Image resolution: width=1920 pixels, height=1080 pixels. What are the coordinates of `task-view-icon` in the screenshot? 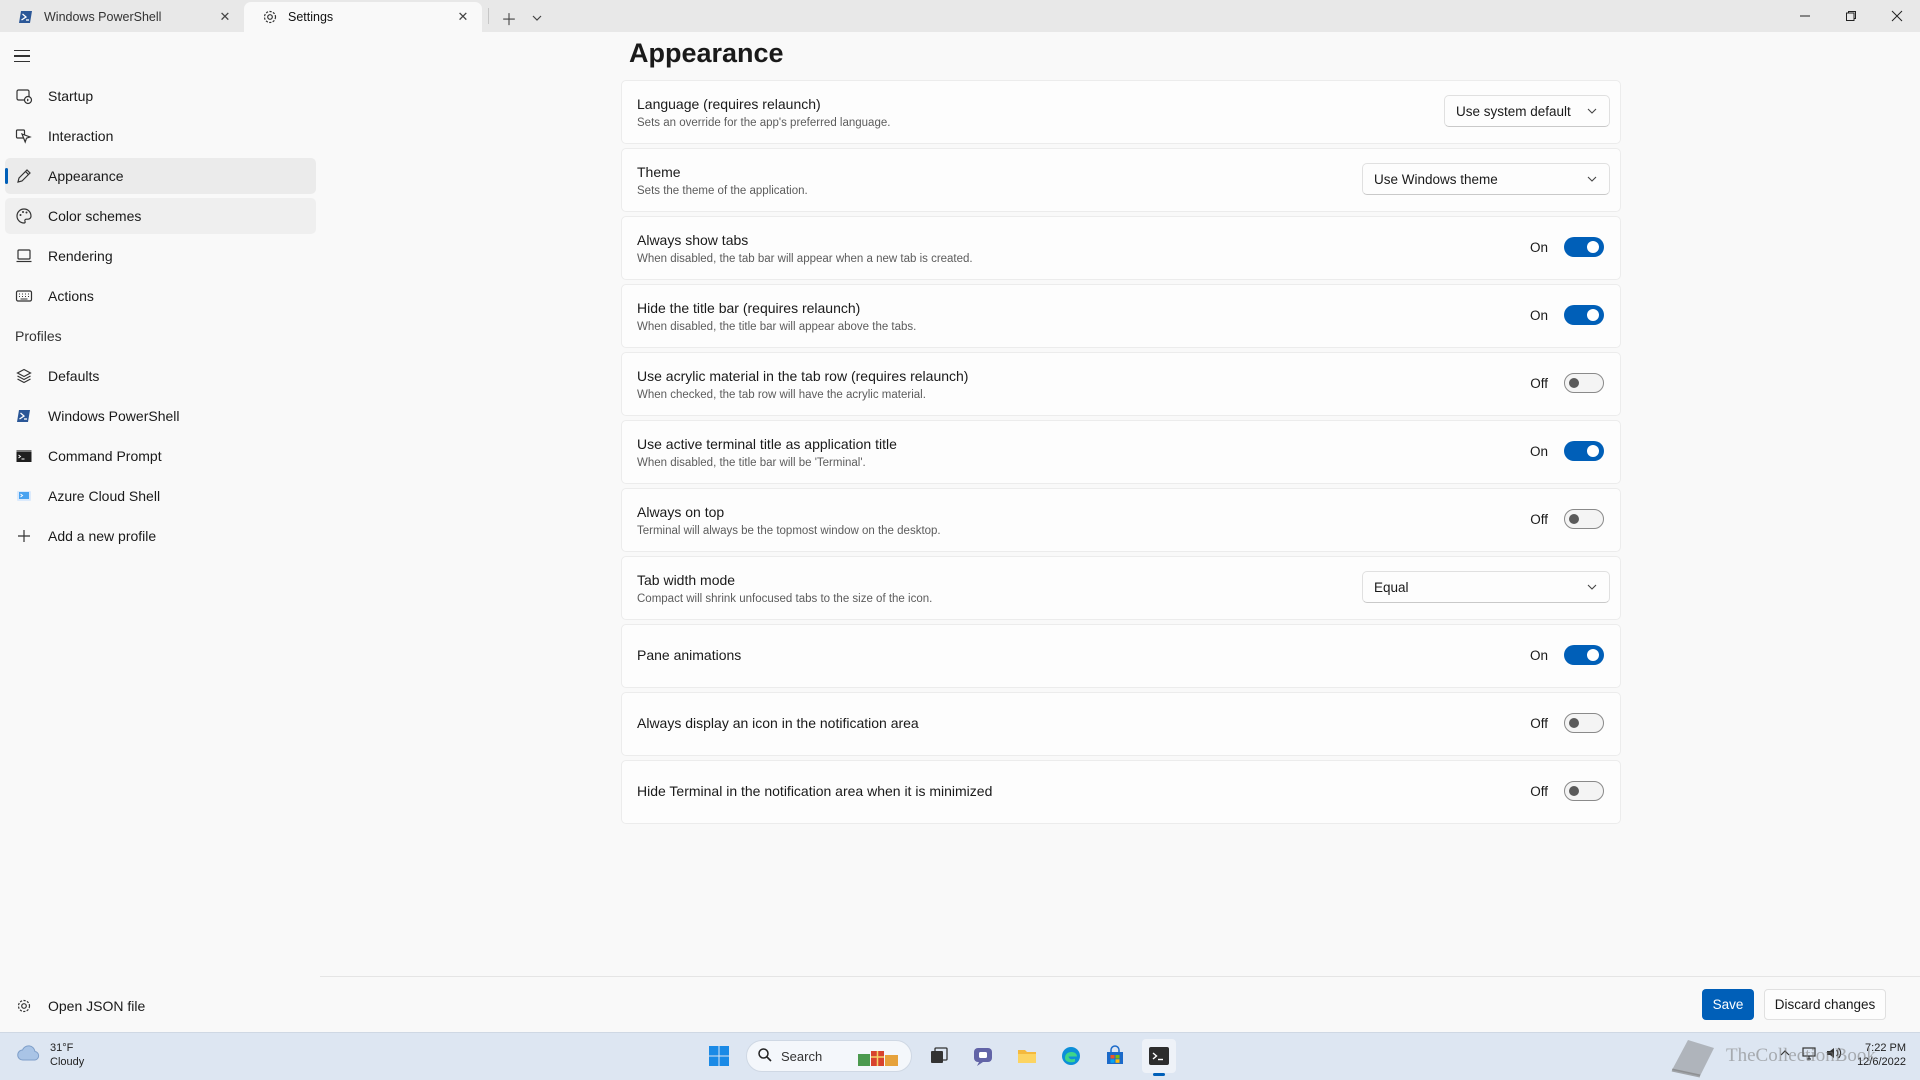 It's located at (939, 1056).